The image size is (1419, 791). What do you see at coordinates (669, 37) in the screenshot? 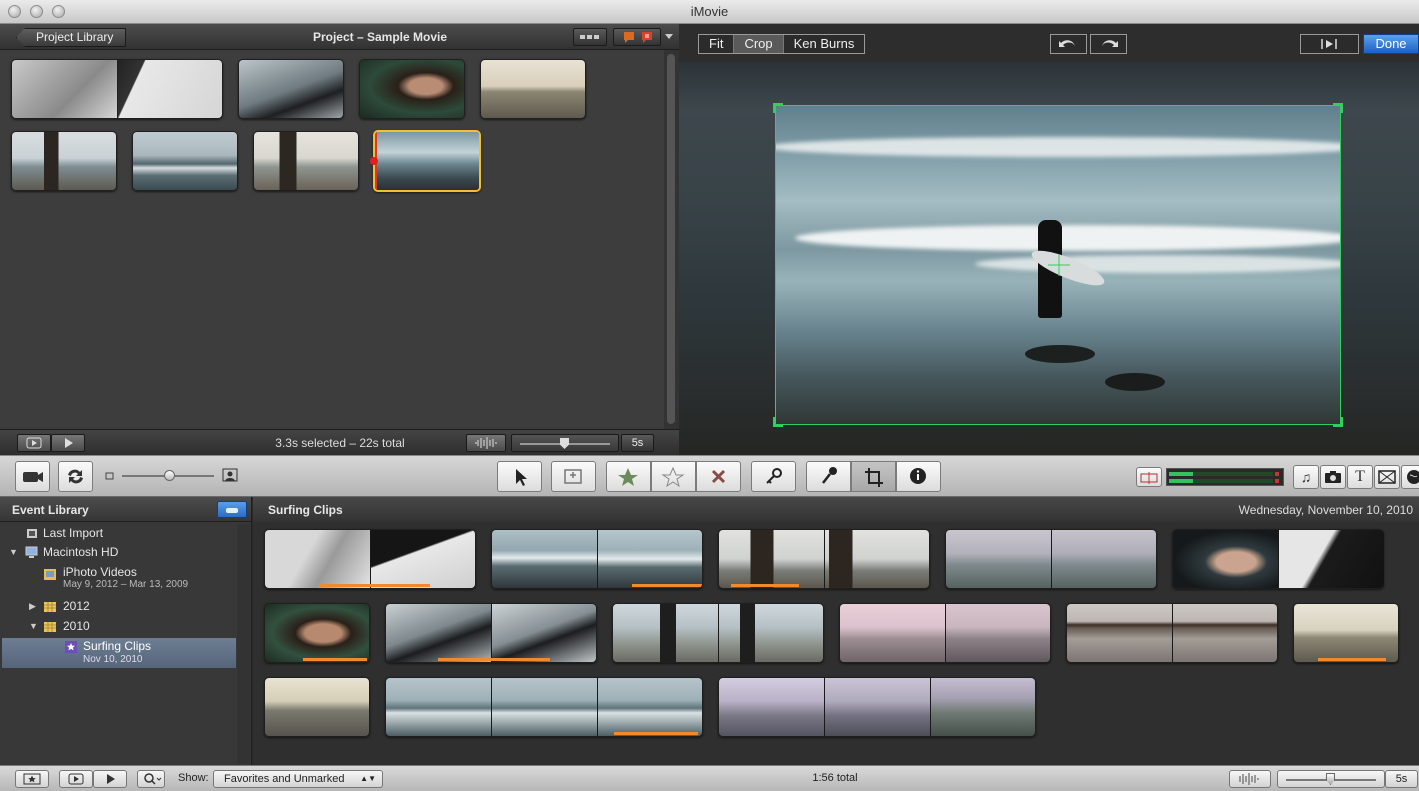
I see `chevron-down-icon` at bounding box center [669, 37].